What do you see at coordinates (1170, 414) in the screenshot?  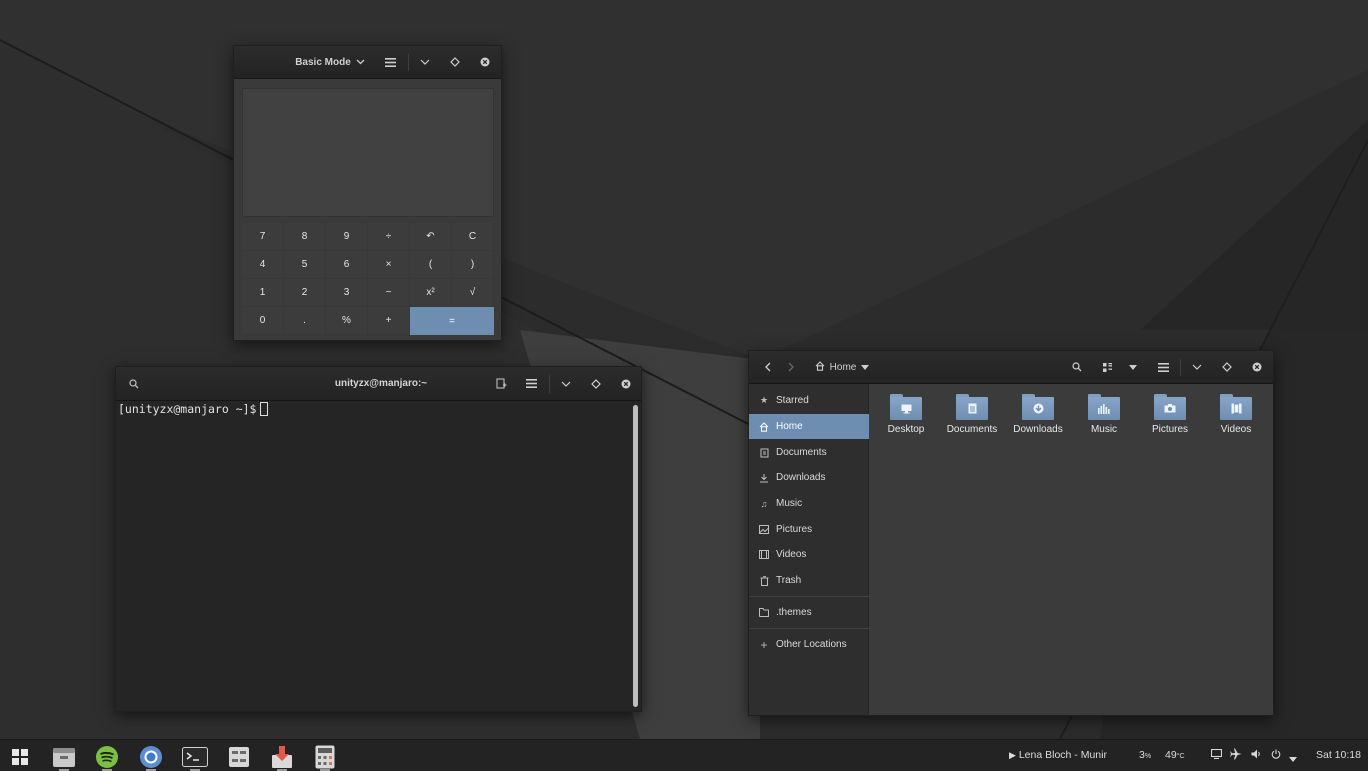 I see `folder-pictures: Pictures` at bounding box center [1170, 414].